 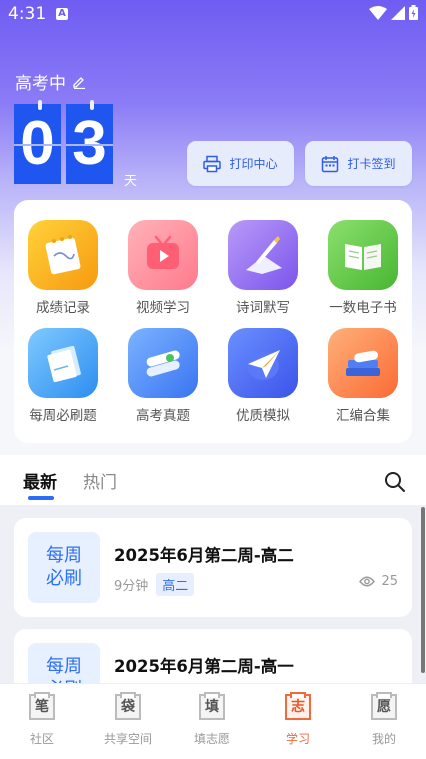 What do you see at coordinates (27, 14) in the screenshot?
I see `status-time: 4:31` at bounding box center [27, 14].